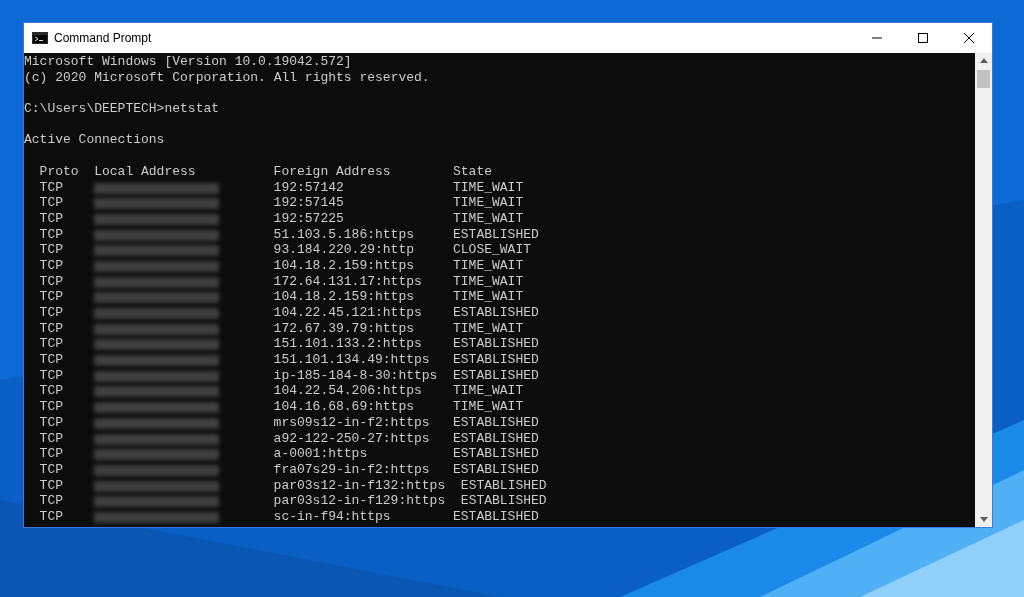 The width and height of the screenshot is (1024, 597). I want to click on console-line: (c) 2020 Microsoft Corporation. All rights reserved., so click(227, 77).